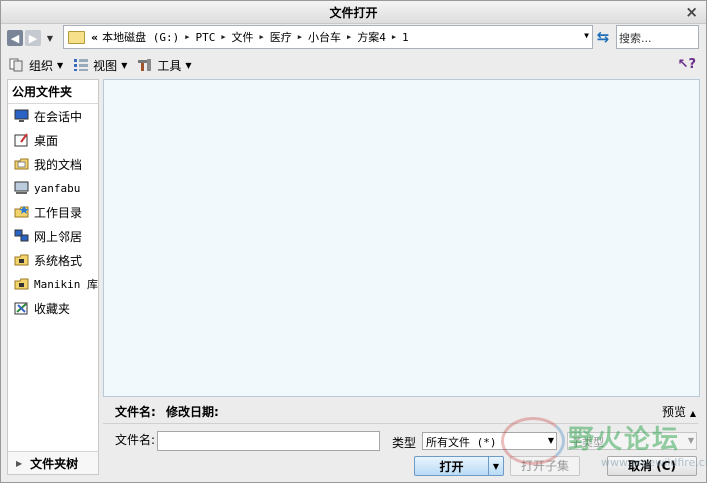 The height and width of the screenshot is (483, 707). I want to click on sidebar-item-desktop: 桌面, so click(53, 140).